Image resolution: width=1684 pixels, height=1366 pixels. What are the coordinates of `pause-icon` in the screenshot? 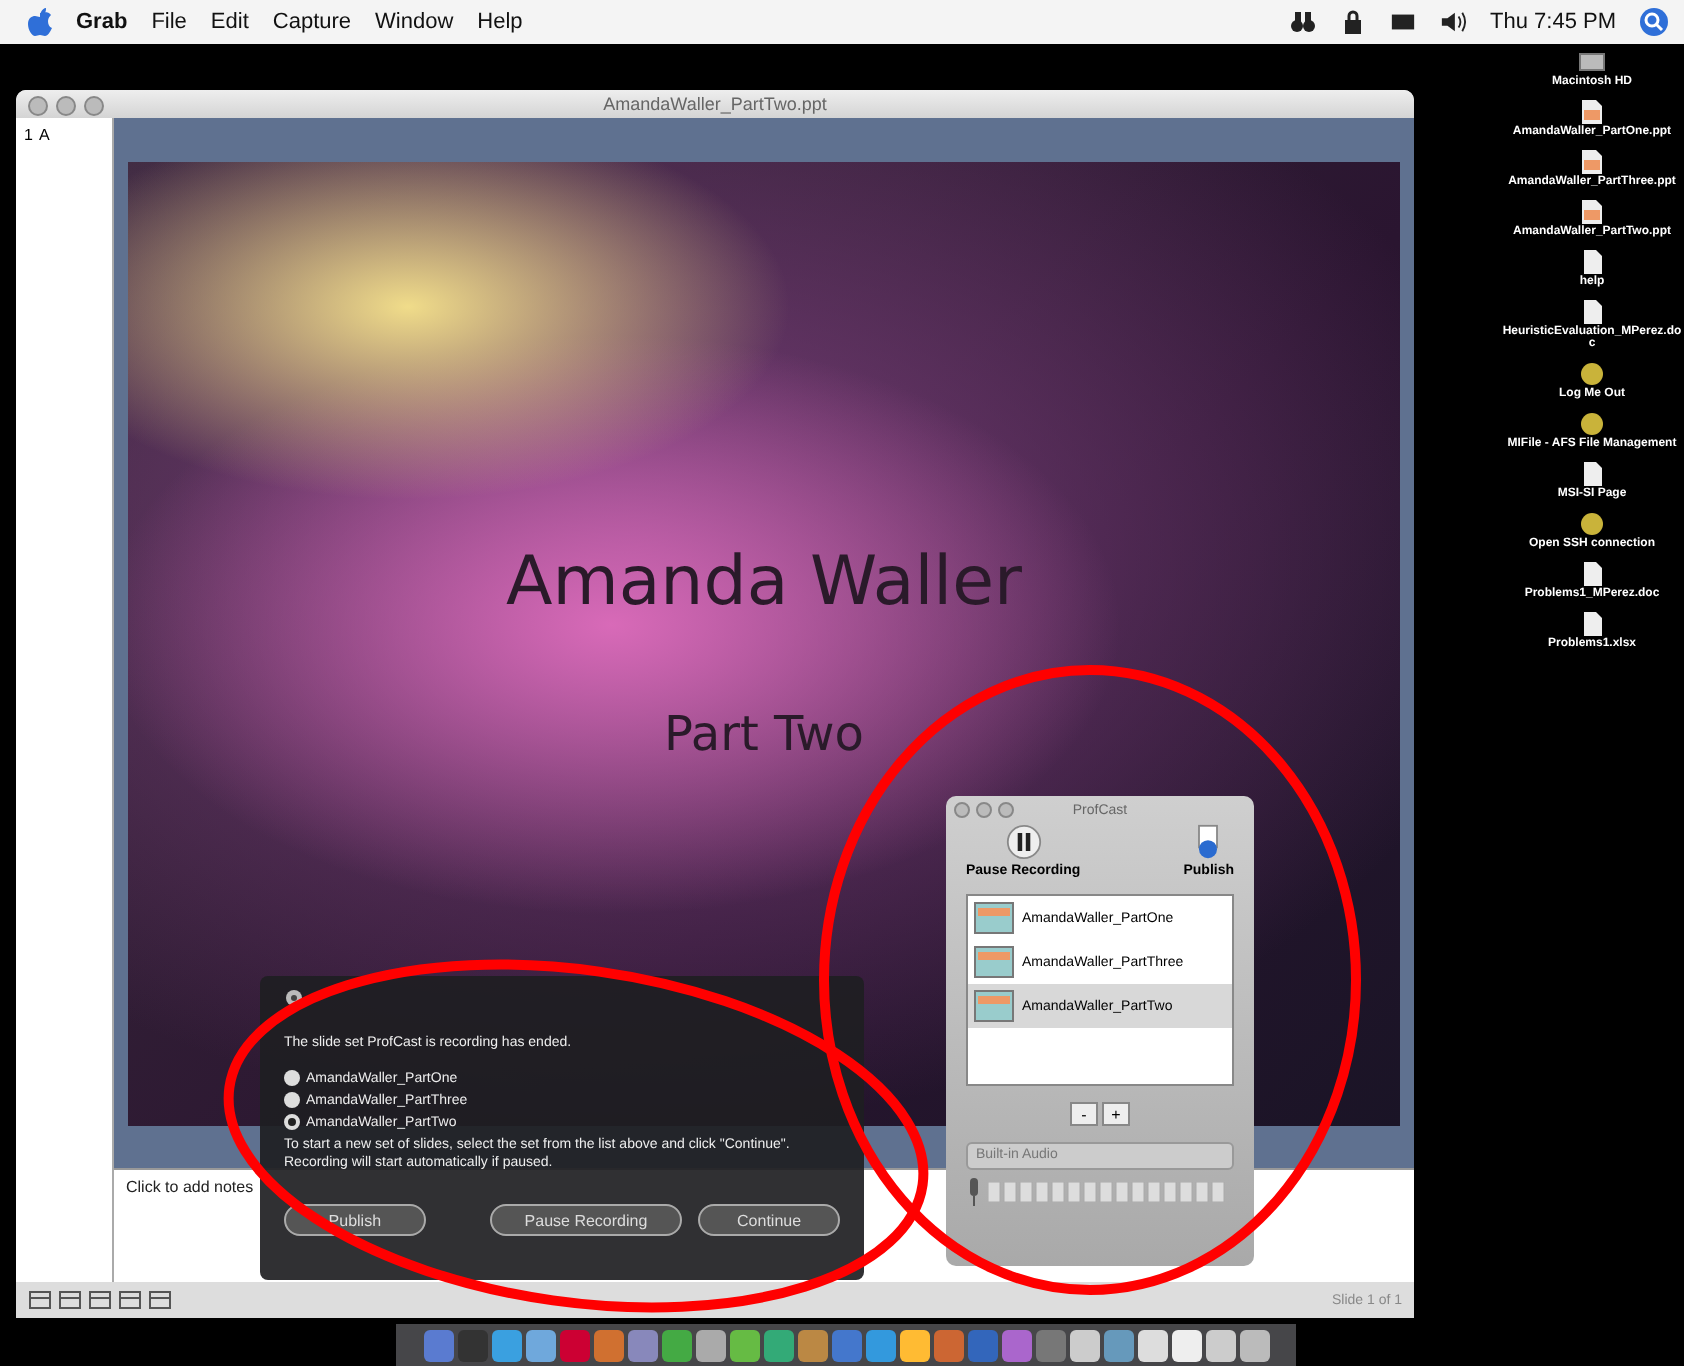 It's located at (1023, 842).